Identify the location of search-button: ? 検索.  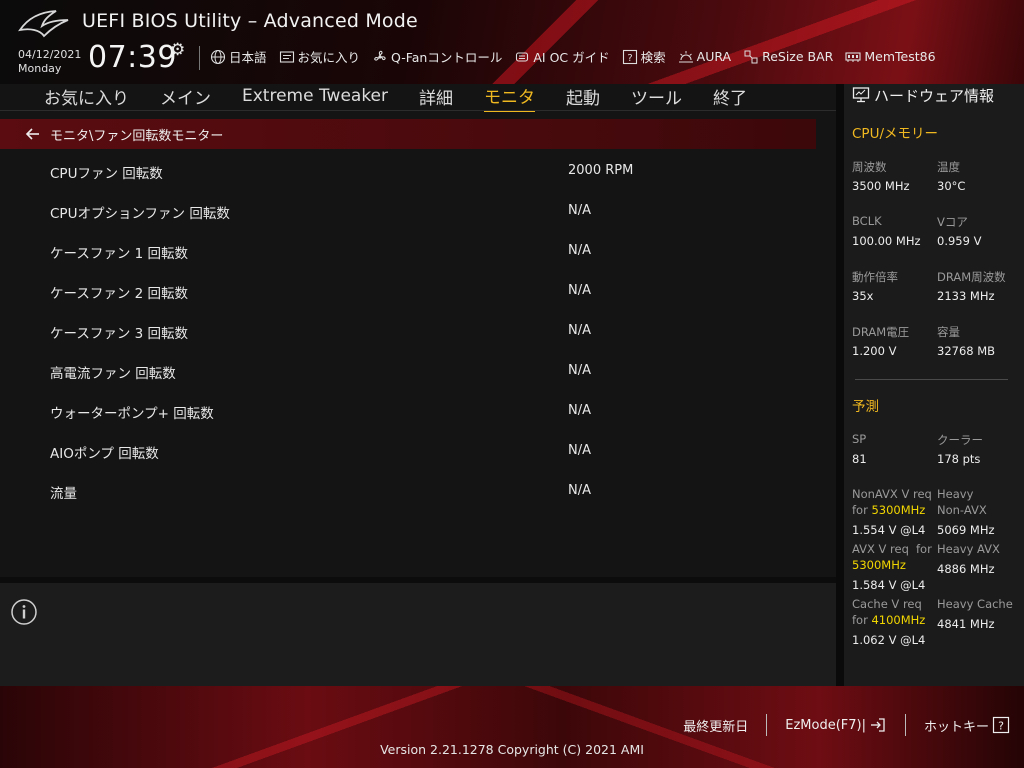
(644, 56).